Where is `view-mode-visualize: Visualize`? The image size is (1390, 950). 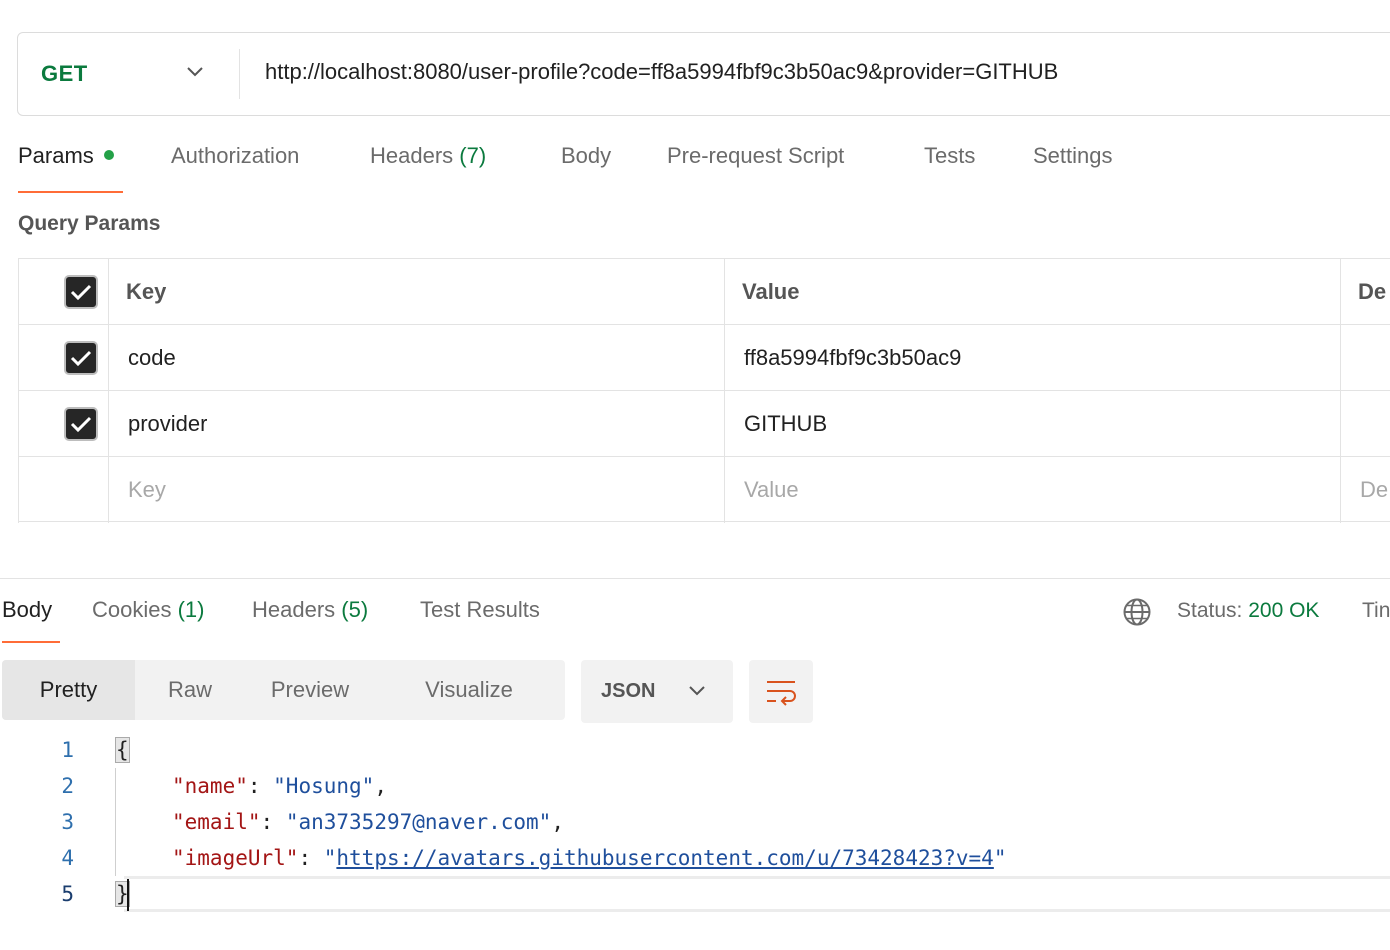
view-mode-visualize: Visualize is located at coordinates (469, 690).